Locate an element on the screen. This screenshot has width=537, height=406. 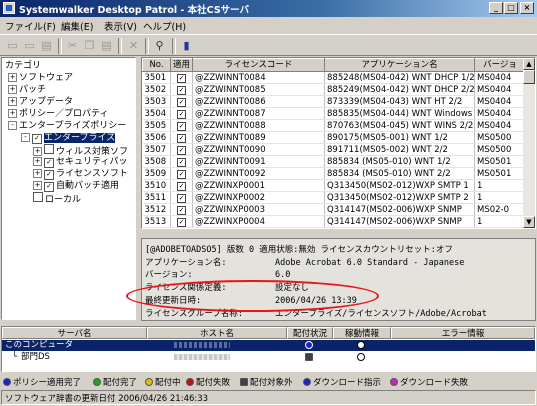
copy-icon: ❐ is located at coordinates (89, 45).